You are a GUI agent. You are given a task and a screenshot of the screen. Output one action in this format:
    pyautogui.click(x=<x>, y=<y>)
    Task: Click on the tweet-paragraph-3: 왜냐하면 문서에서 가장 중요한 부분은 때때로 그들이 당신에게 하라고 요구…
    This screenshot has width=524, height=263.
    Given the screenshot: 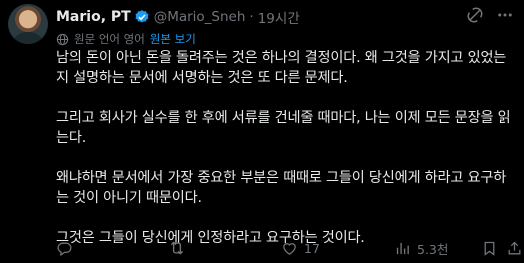 What is the action you would take?
    pyautogui.click(x=281, y=188)
    